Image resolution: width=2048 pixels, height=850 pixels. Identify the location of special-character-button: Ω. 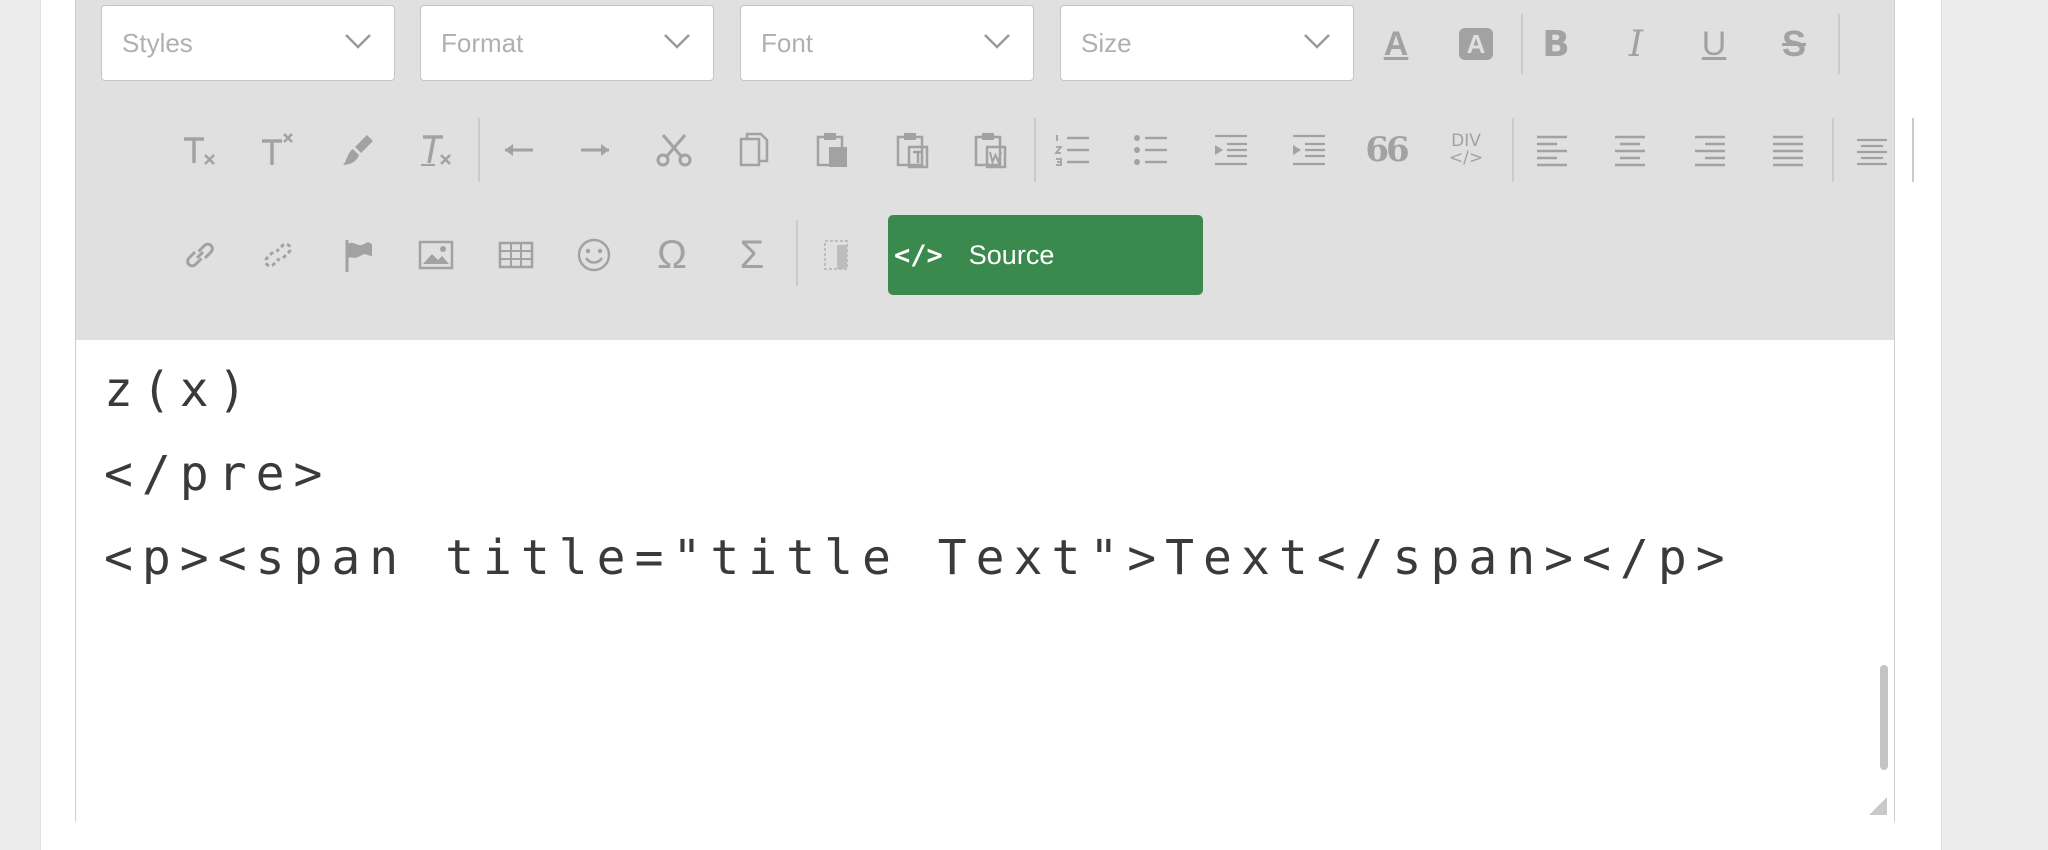
(672, 255).